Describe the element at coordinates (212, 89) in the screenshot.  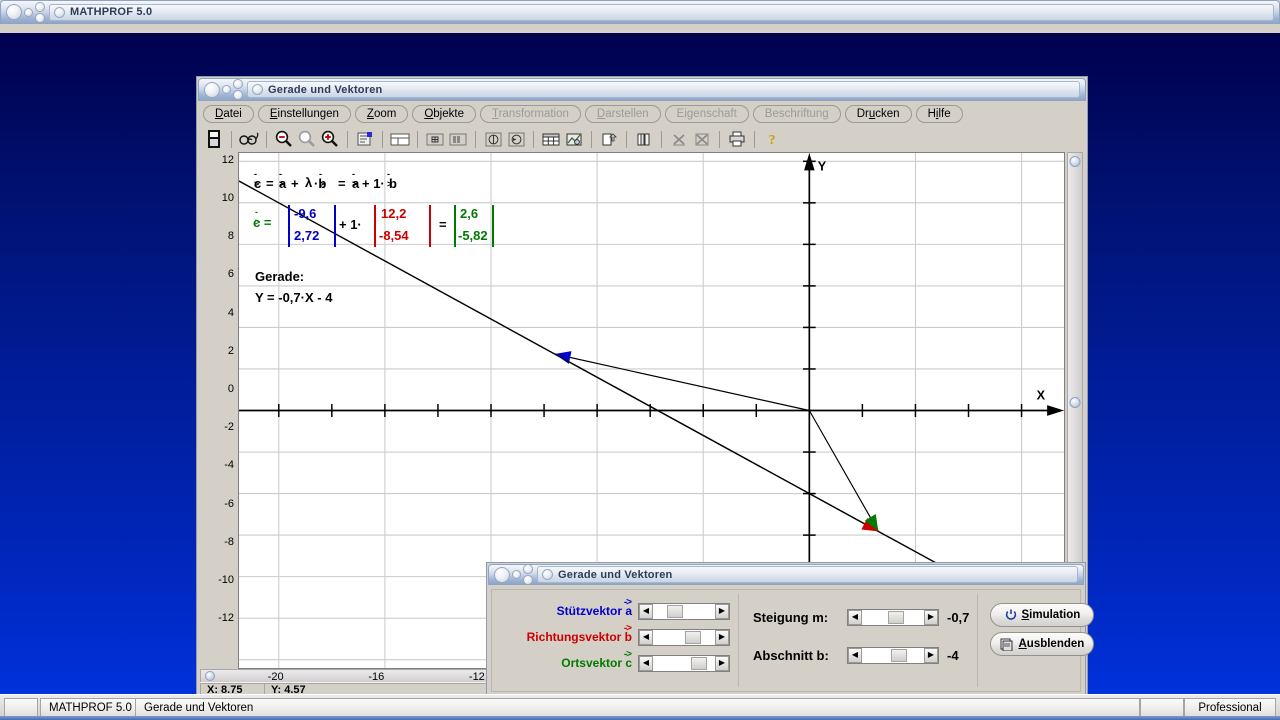
I see `child-close-icon` at that location.